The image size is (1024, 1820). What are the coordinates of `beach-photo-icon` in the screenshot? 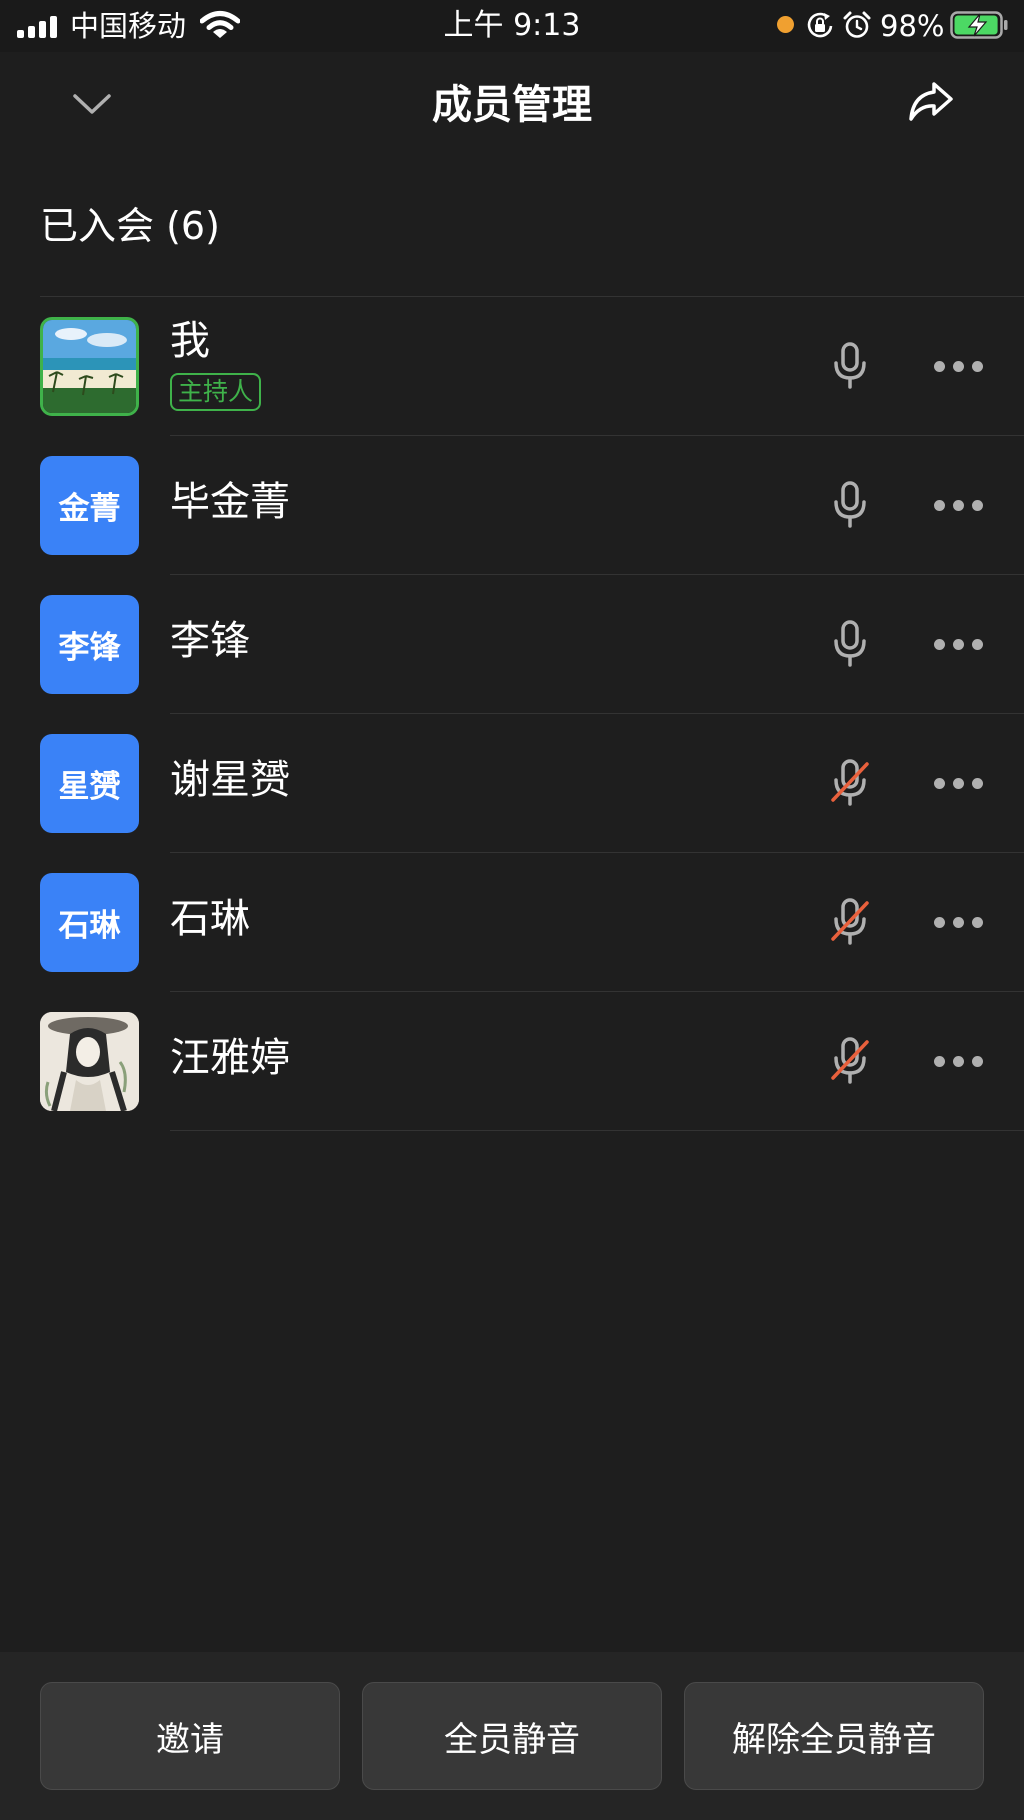 It's located at (89, 366).